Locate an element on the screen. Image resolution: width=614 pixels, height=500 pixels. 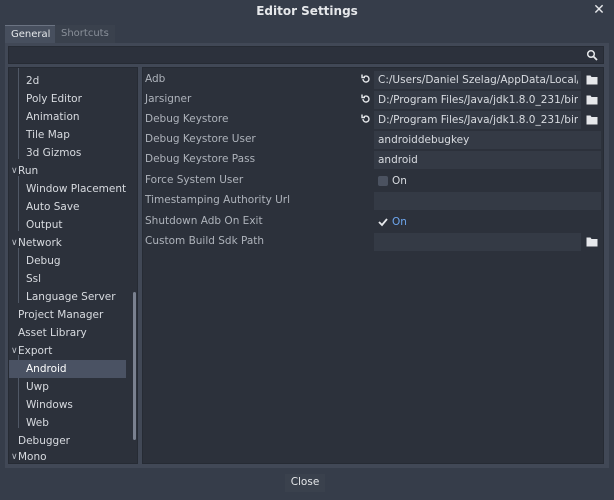
title-bar: Editor Settings ✕ is located at coordinates (307, 11).